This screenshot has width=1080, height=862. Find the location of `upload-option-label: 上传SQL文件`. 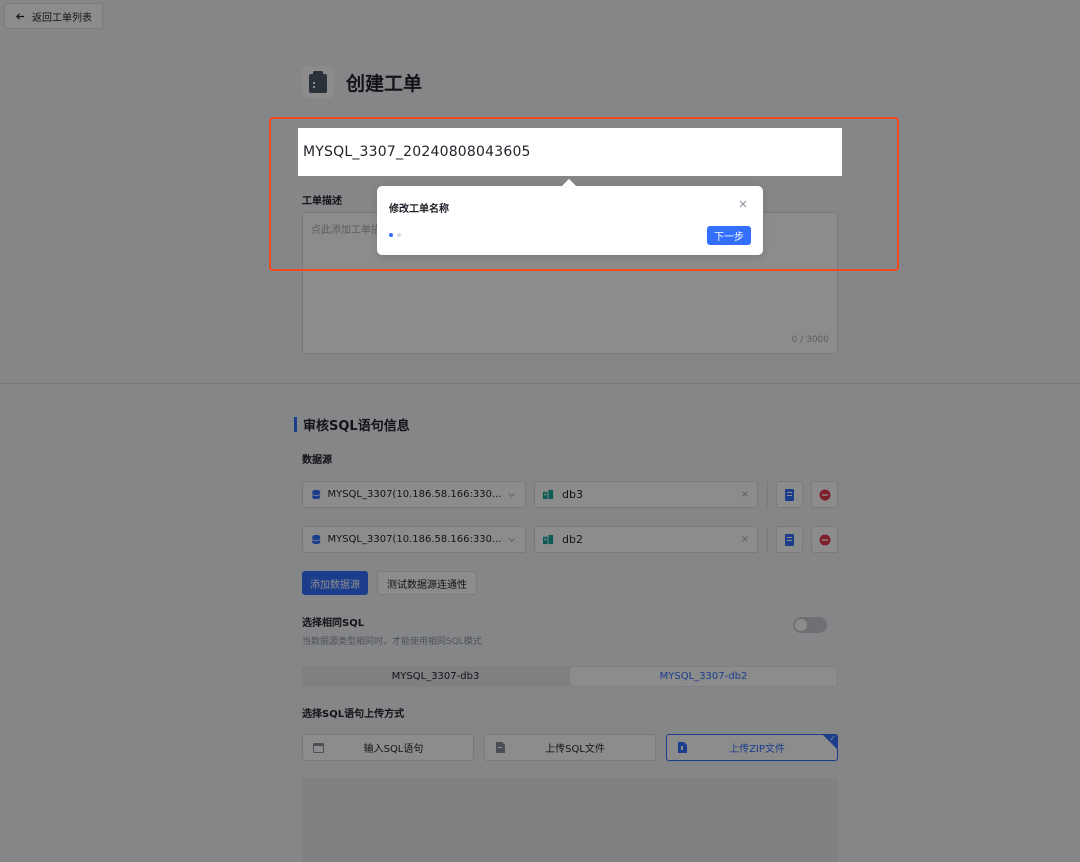

upload-option-label: 上传SQL文件 is located at coordinates (575, 749).